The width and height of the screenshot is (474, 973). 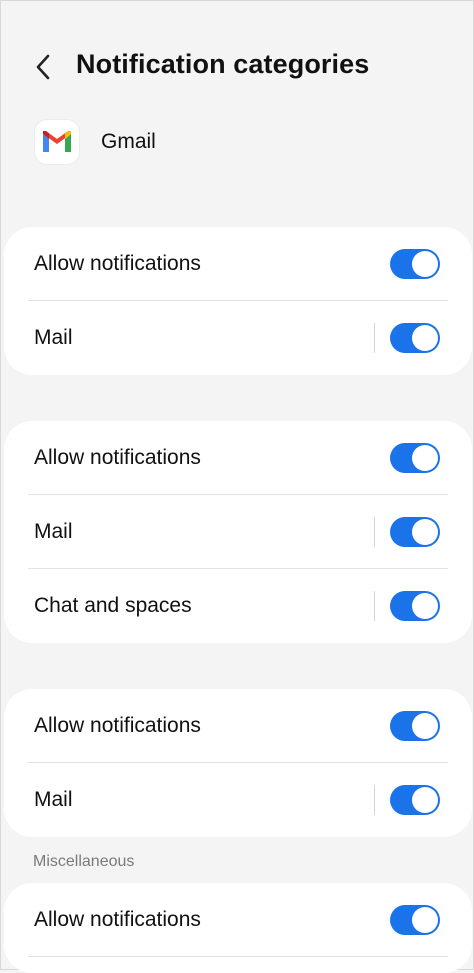 I want to click on back-button, so click(x=43, y=67).